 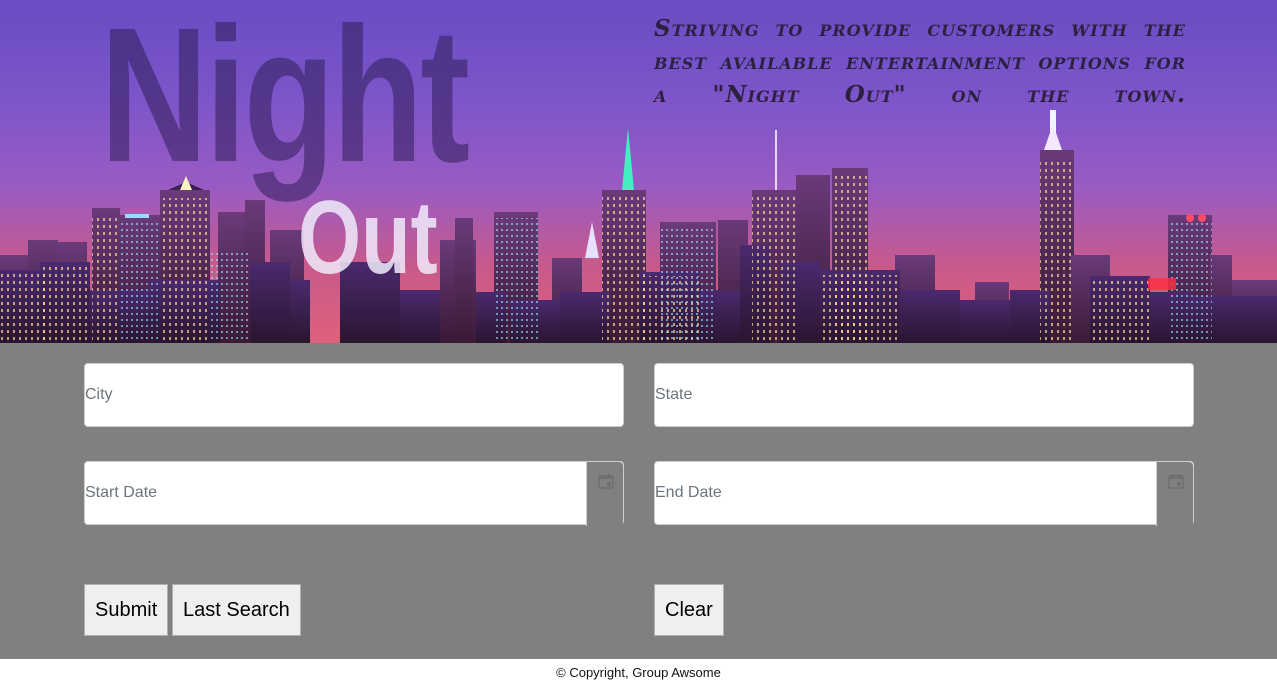 I want to click on state-field, so click(x=924, y=395).